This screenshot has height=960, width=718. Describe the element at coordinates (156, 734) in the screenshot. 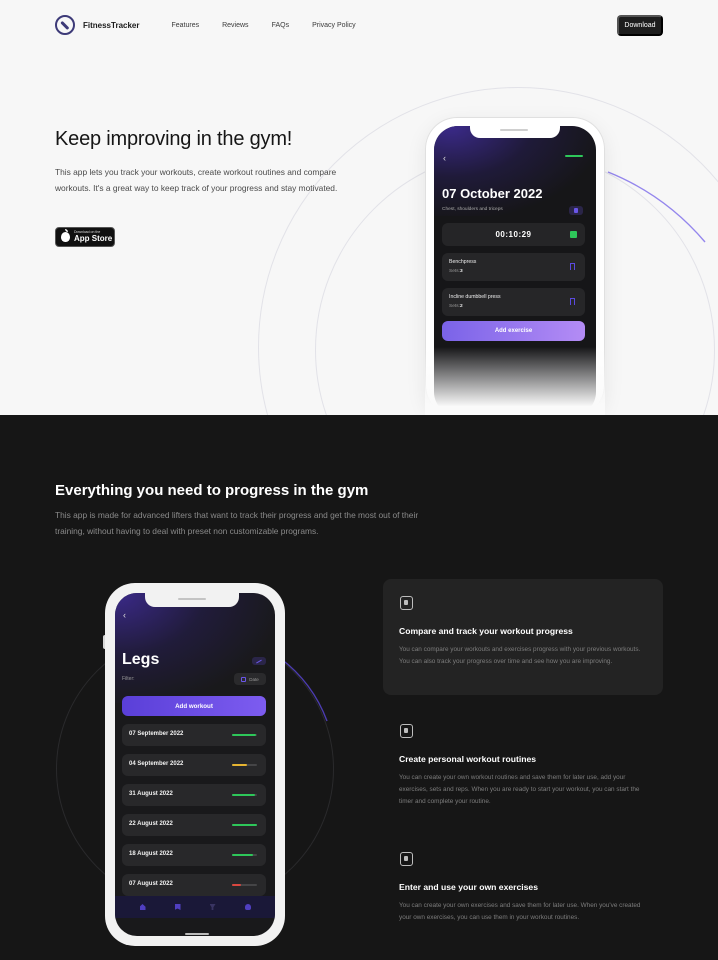

I see `workout-date: 07 September 2022` at that location.